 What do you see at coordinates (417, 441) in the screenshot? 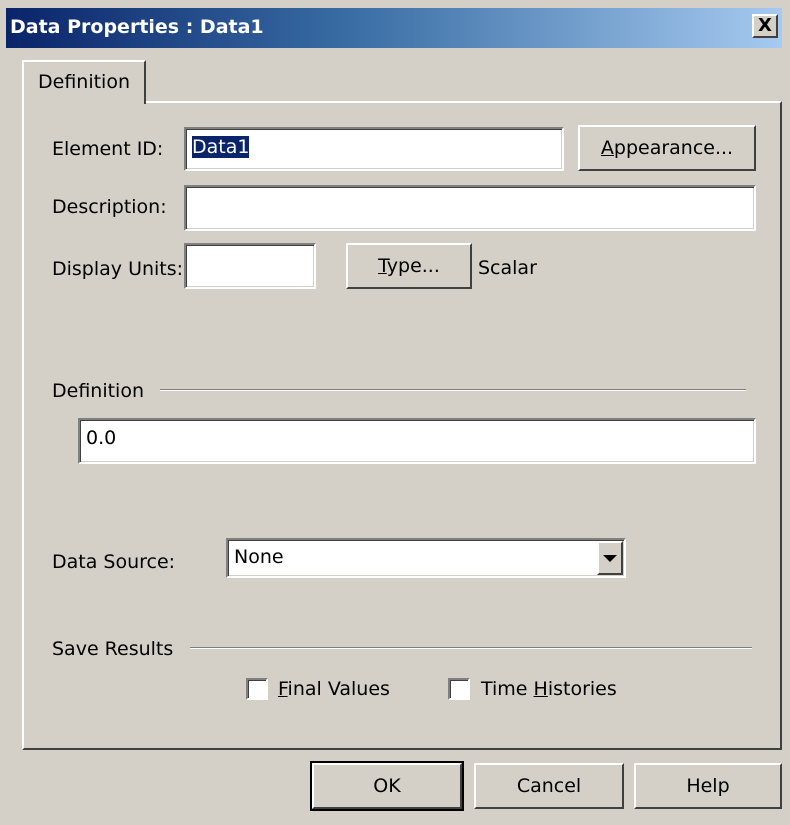
I see `definition-input: 0.0` at bounding box center [417, 441].